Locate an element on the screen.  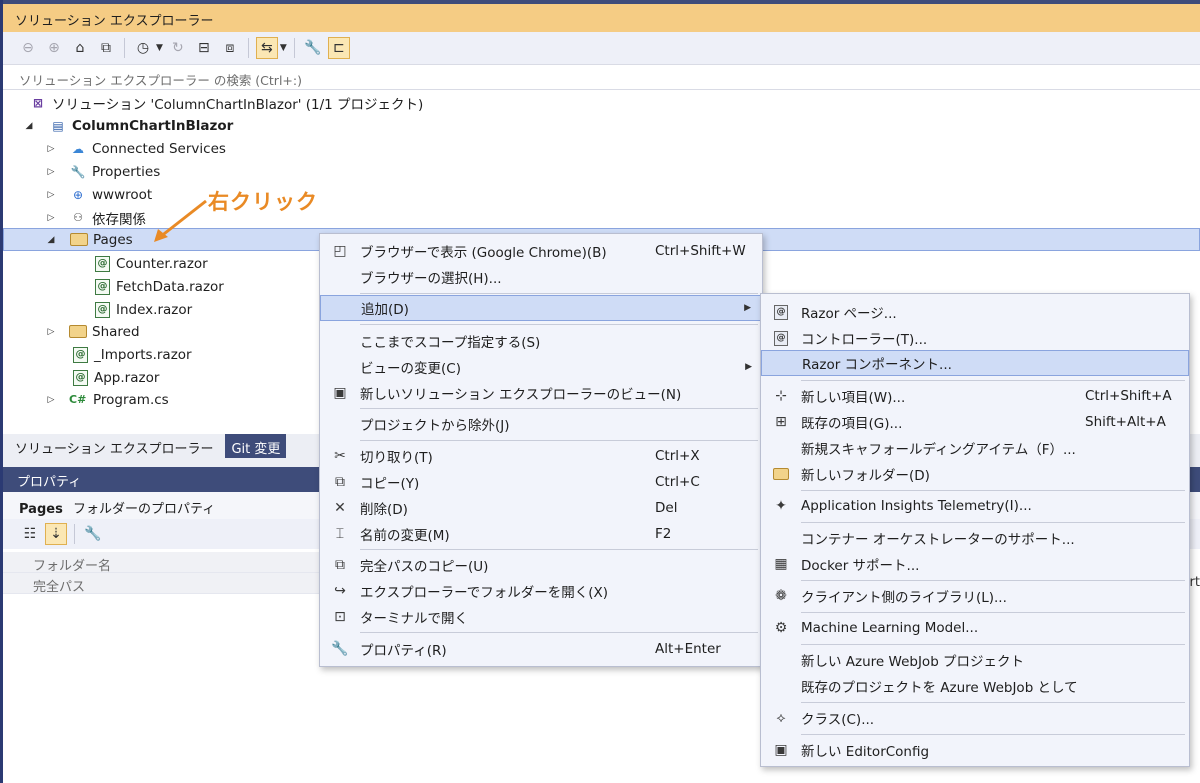
menu-item-scope-to-this: ここまでスコープ指定する(S) is located at coordinates (541, 341).